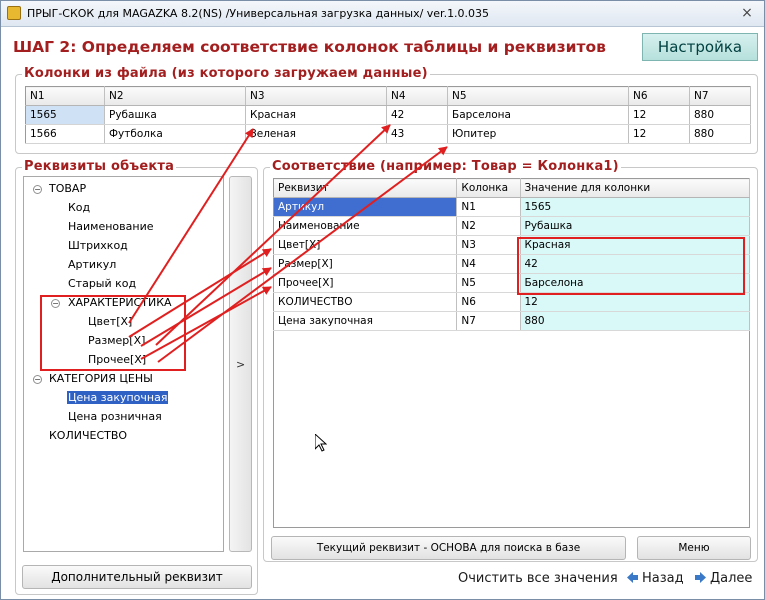  I want to click on tree-item-price-category: КАТЕГОРИЯ ЦЕНЫ, so click(101, 378).